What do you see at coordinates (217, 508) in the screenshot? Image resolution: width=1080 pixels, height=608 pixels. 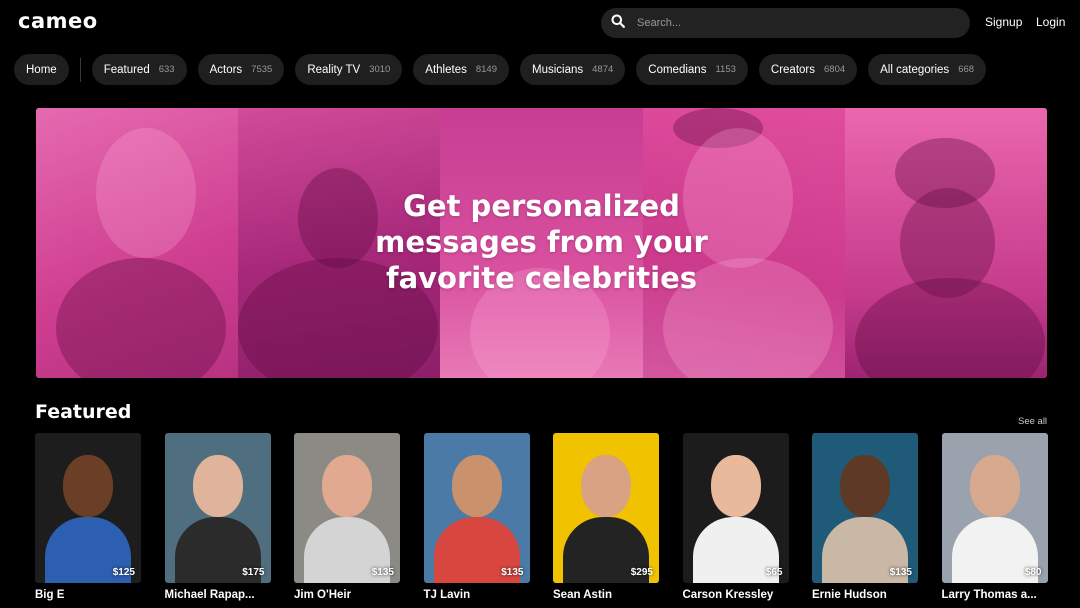 I see `talent-photo: $175` at bounding box center [217, 508].